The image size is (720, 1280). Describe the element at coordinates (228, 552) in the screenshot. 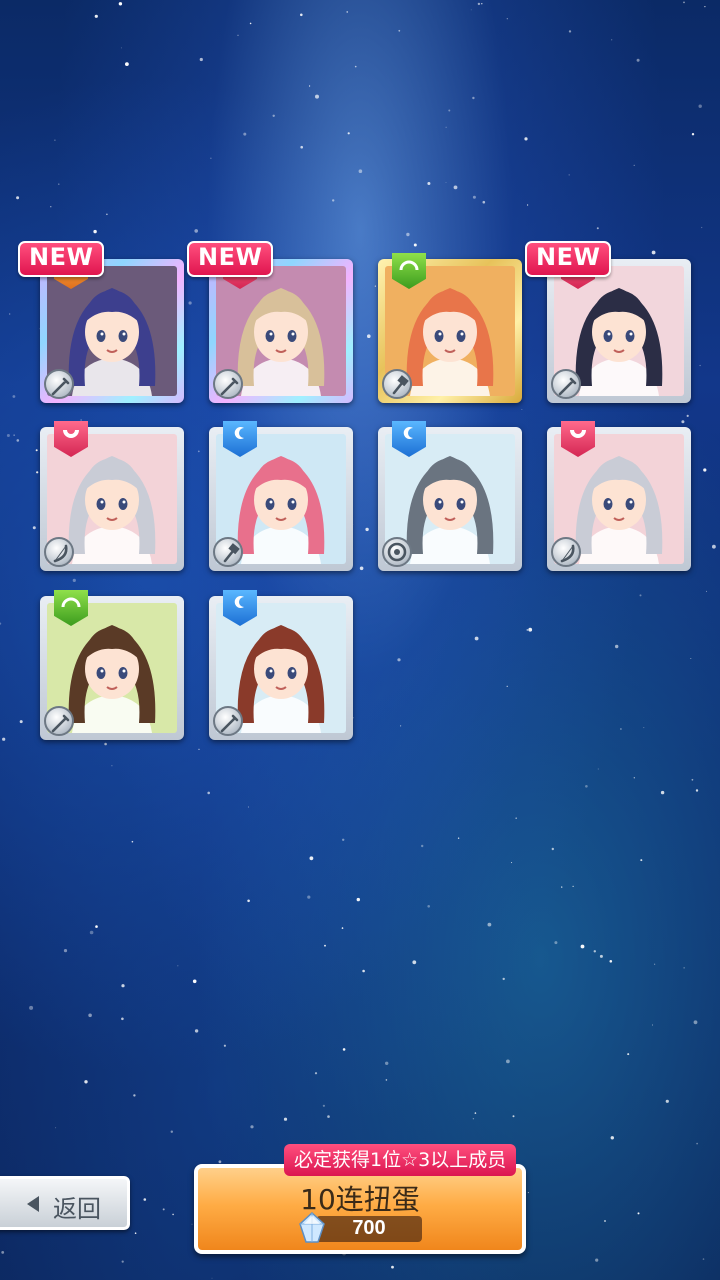

I see `hammer-icon` at that location.